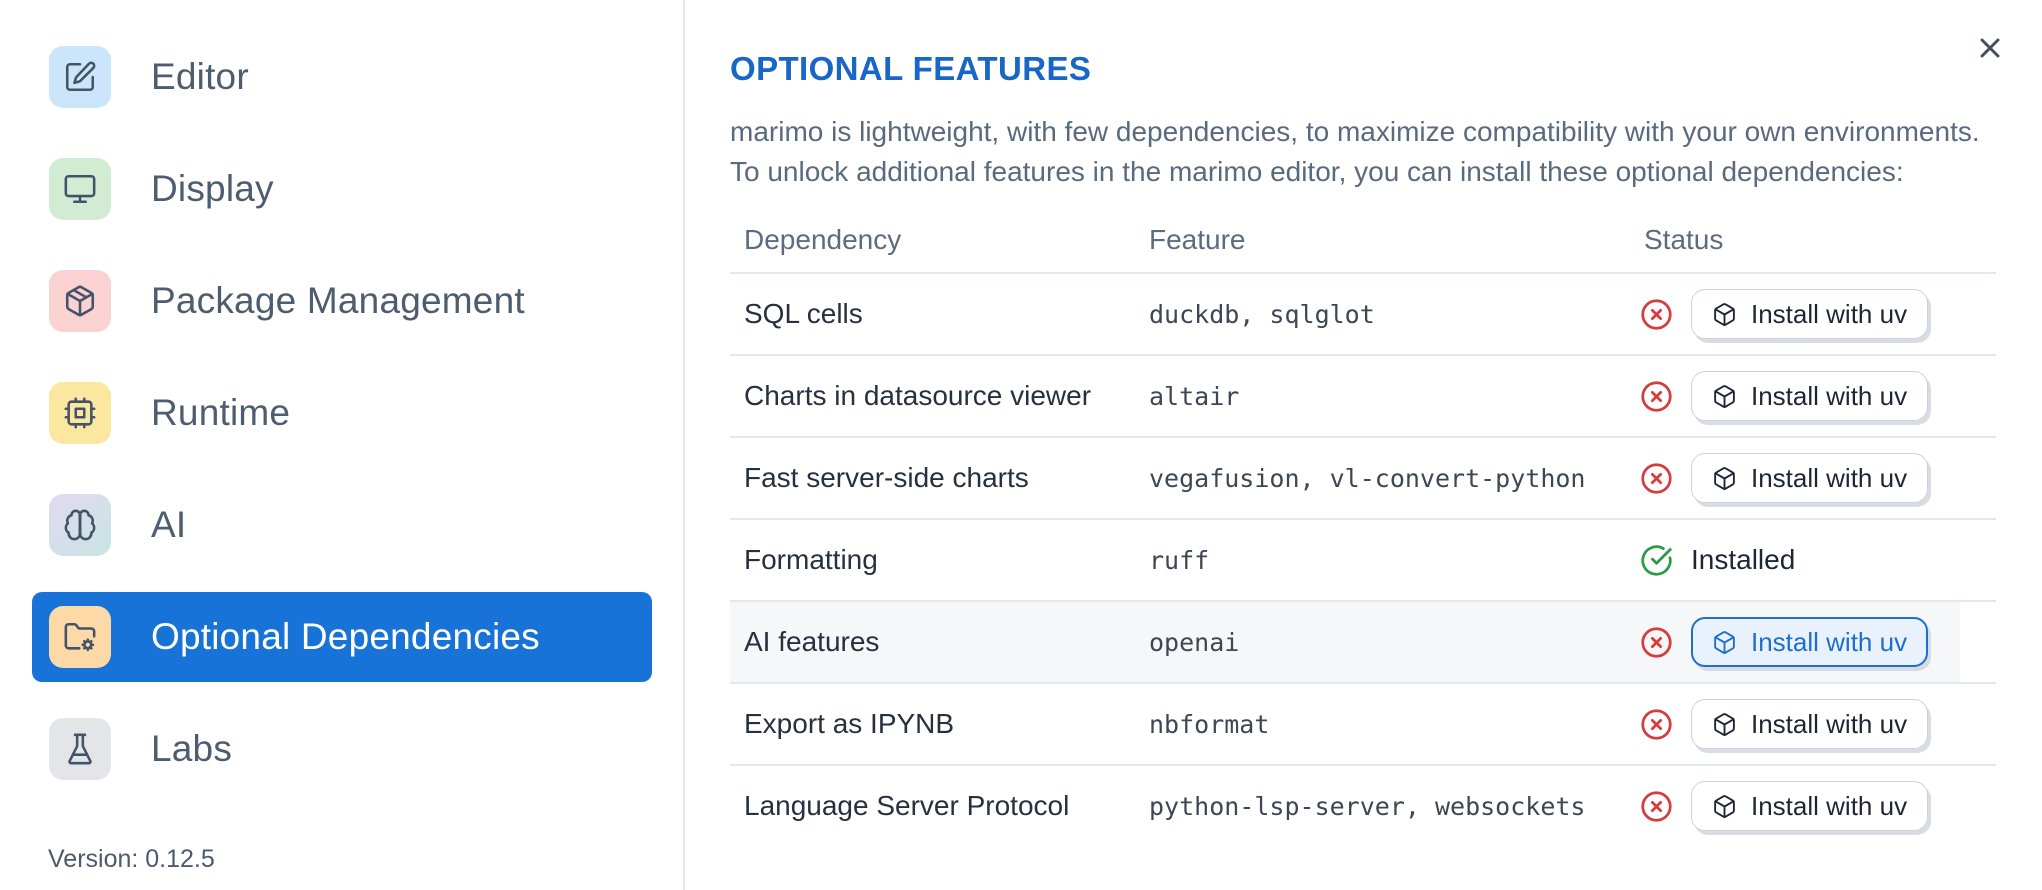 The width and height of the screenshot is (2042, 890). I want to click on table-row: Export as IPYNB nbformat Install with uv, so click(1363, 723).